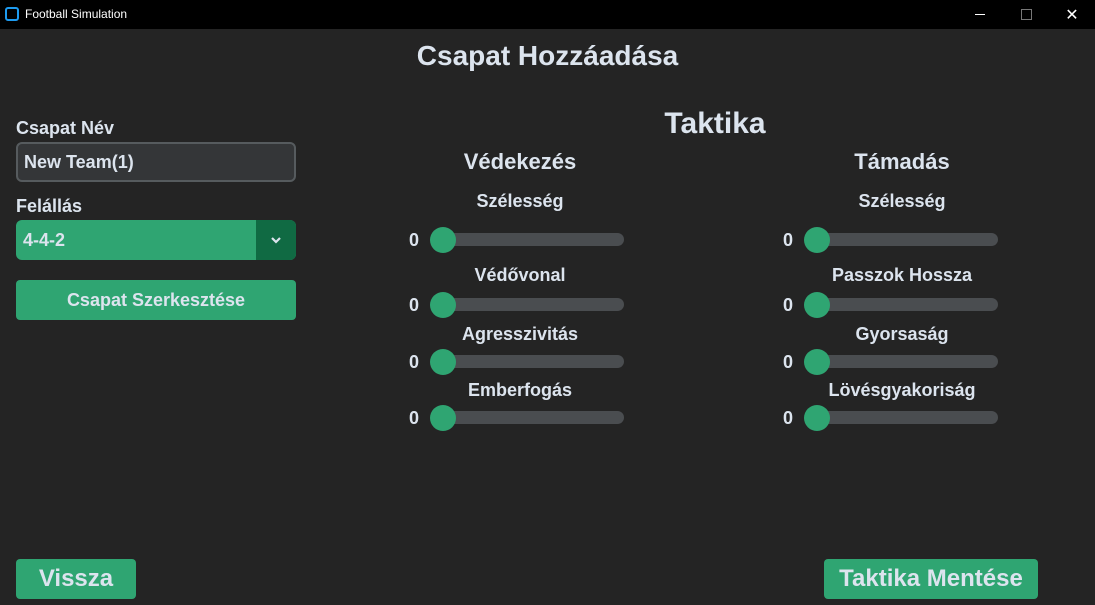 The width and height of the screenshot is (1095, 605). What do you see at coordinates (156, 240) in the screenshot?
I see `formation-select: 4-4-2` at bounding box center [156, 240].